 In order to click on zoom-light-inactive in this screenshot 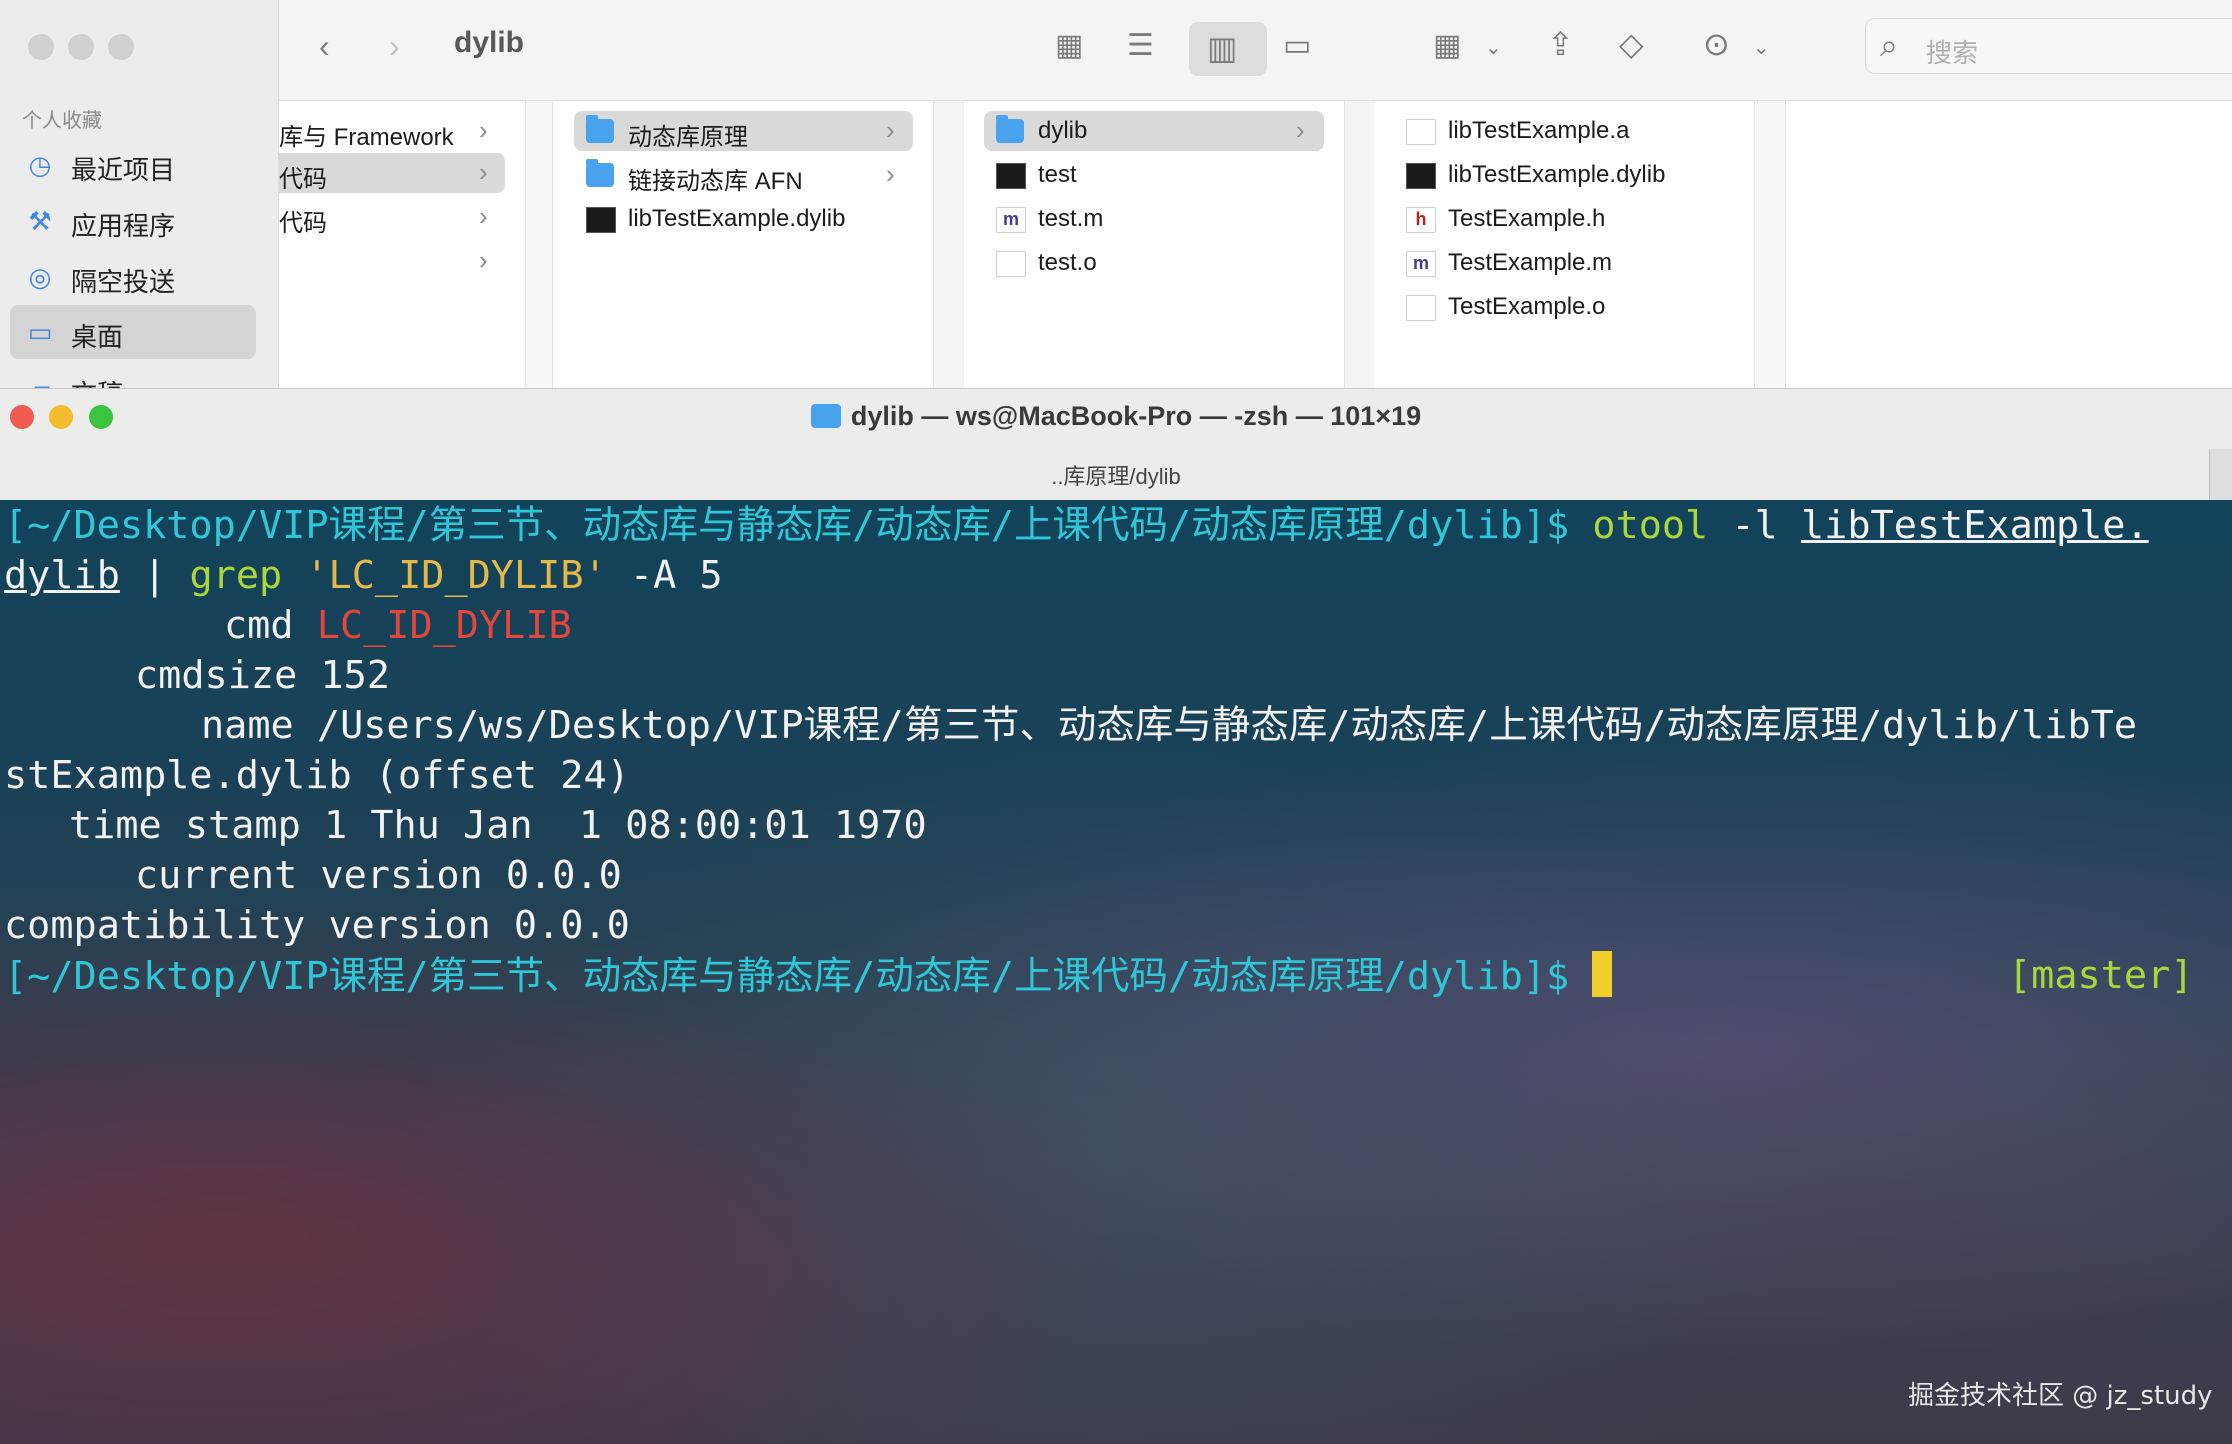, I will do `click(121, 47)`.